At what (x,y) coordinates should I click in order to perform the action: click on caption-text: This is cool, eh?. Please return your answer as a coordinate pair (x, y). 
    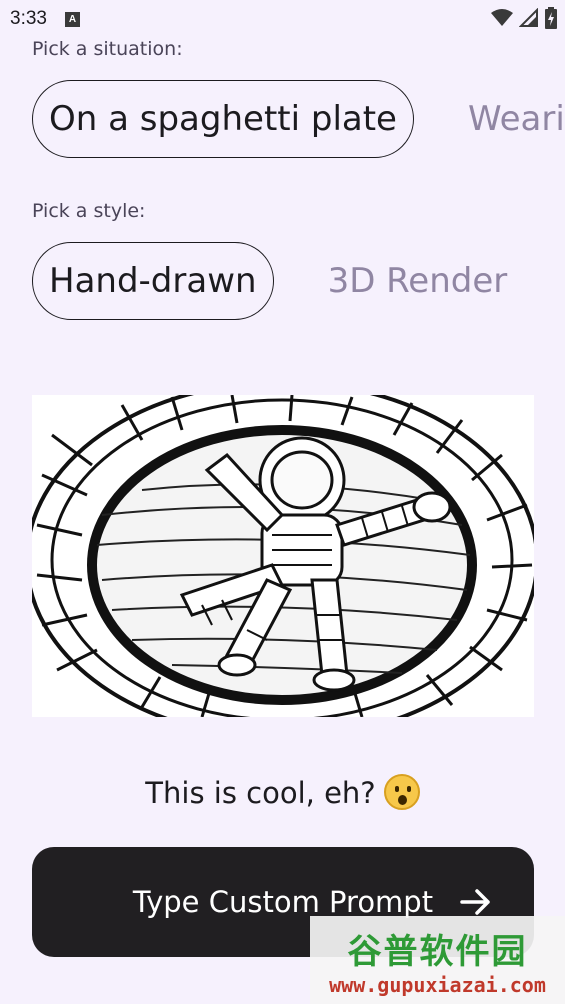
    Looking at the image, I should click on (260, 793).